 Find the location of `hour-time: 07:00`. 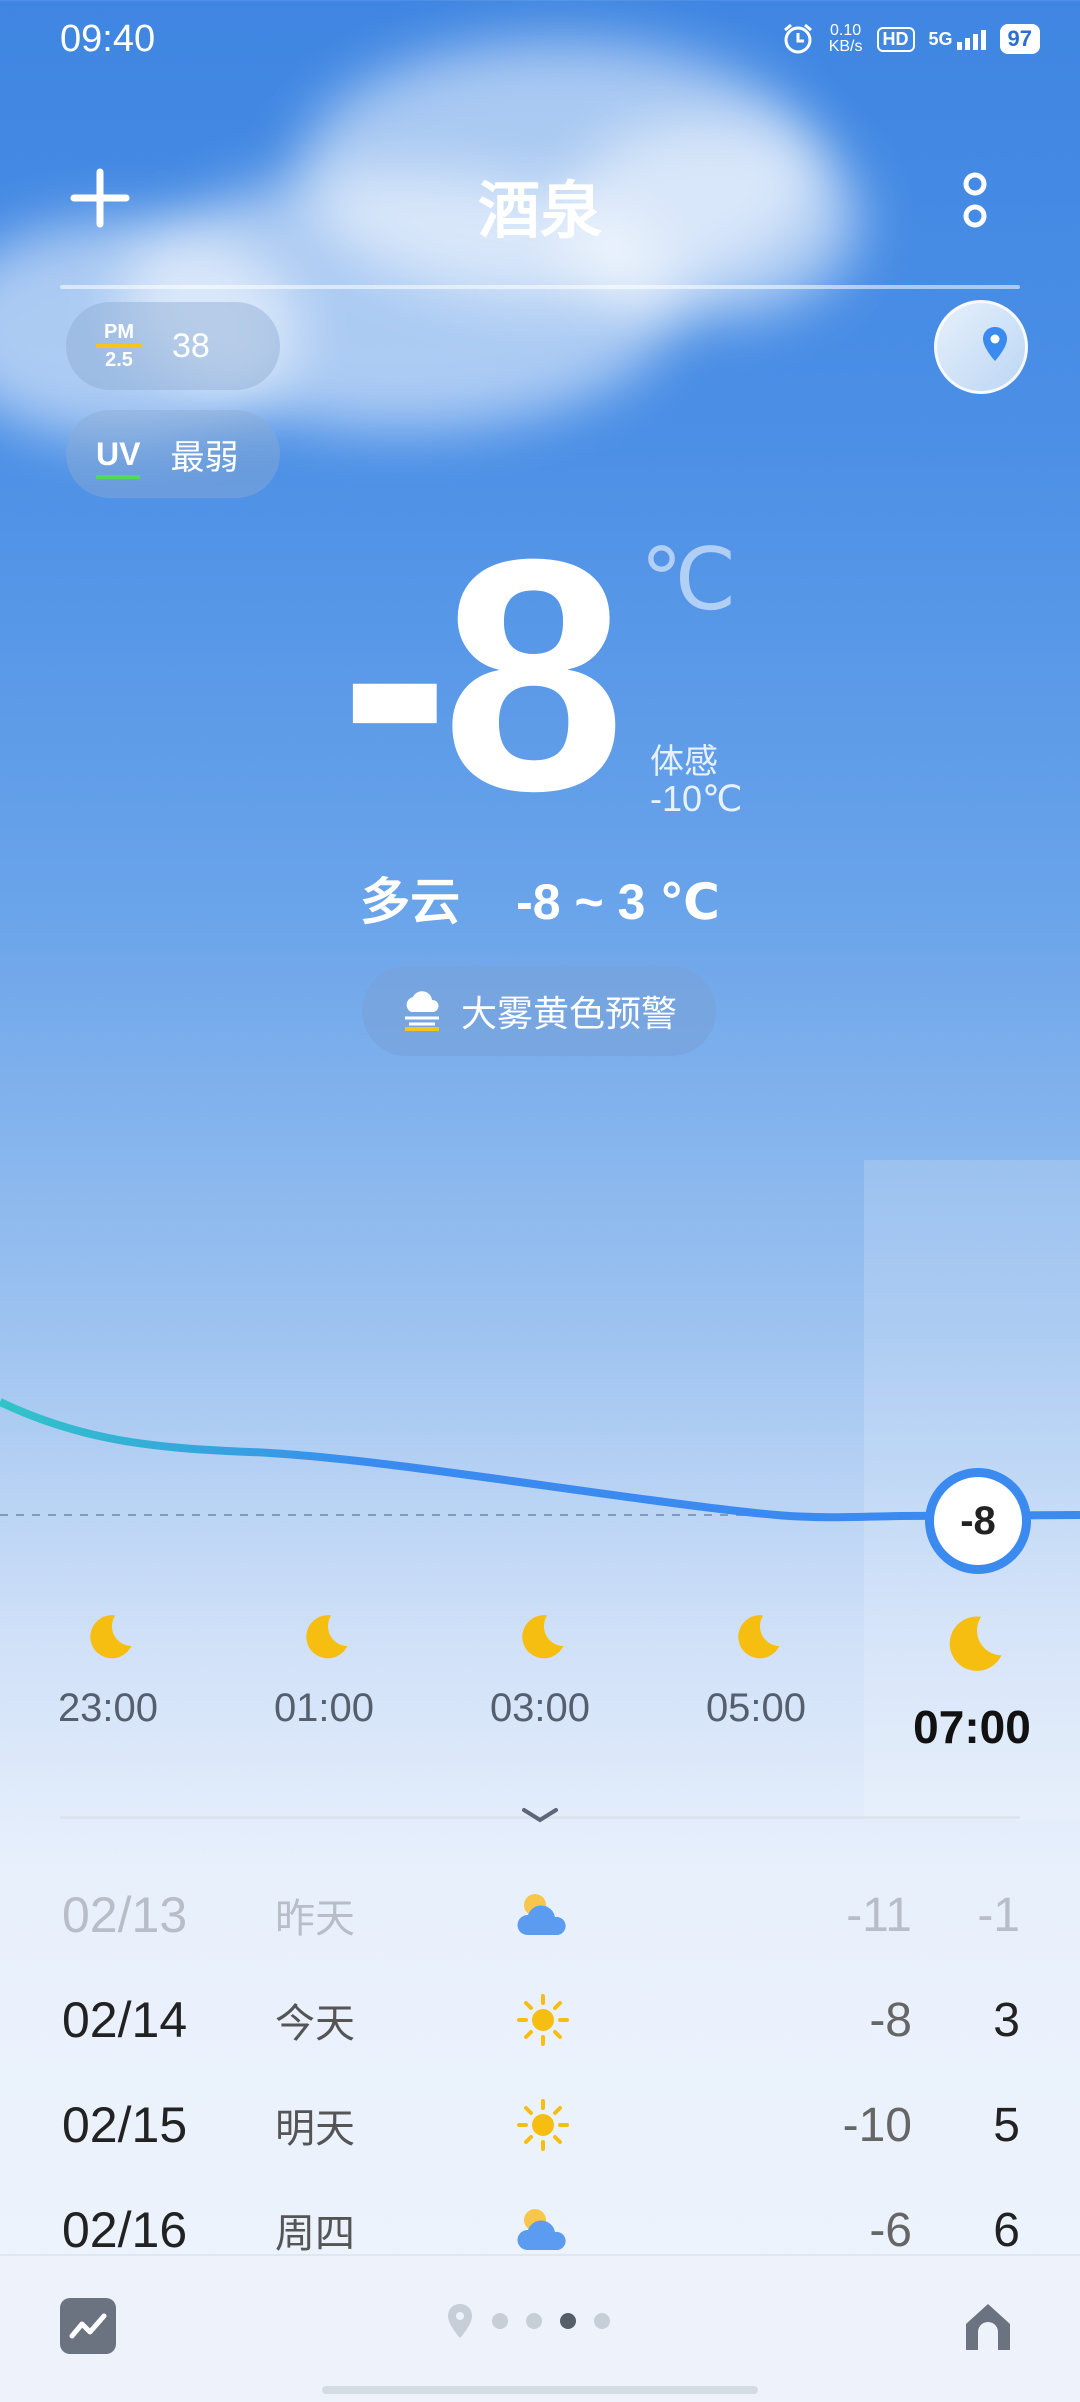

hour-time: 07:00 is located at coordinates (972, 1727).